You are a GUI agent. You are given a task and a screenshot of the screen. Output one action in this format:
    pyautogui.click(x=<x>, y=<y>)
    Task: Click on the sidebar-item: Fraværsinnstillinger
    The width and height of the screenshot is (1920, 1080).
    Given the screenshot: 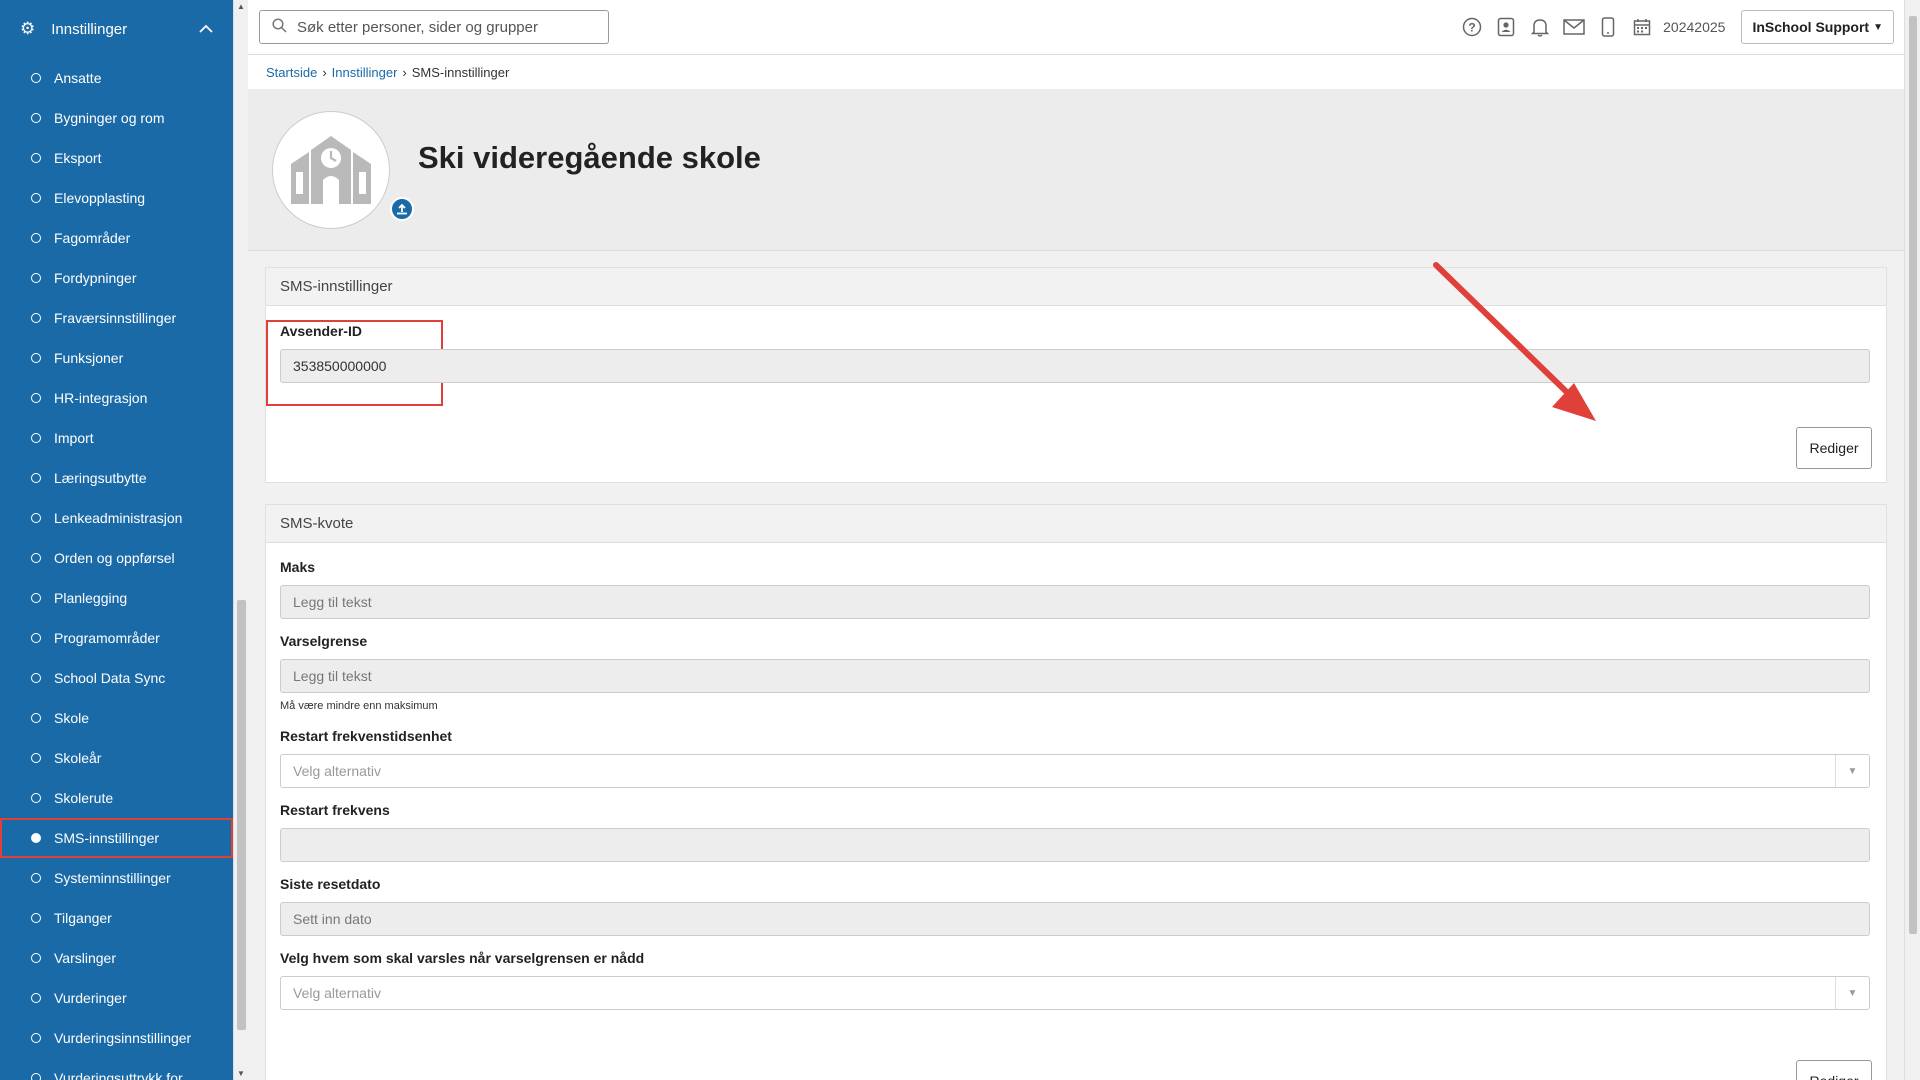 What is the action you would take?
    pyautogui.click(x=116, y=318)
    